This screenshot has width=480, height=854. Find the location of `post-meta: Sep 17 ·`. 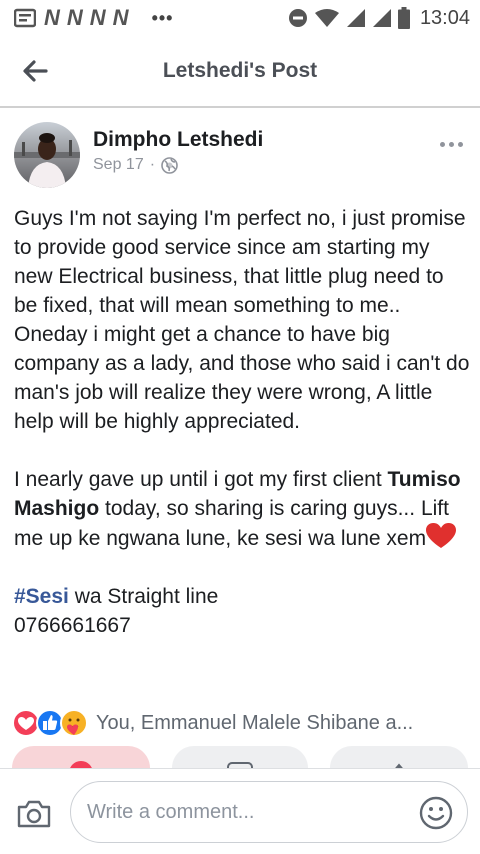

post-meta: Sep 17 · is located at coordinates (135, 165).